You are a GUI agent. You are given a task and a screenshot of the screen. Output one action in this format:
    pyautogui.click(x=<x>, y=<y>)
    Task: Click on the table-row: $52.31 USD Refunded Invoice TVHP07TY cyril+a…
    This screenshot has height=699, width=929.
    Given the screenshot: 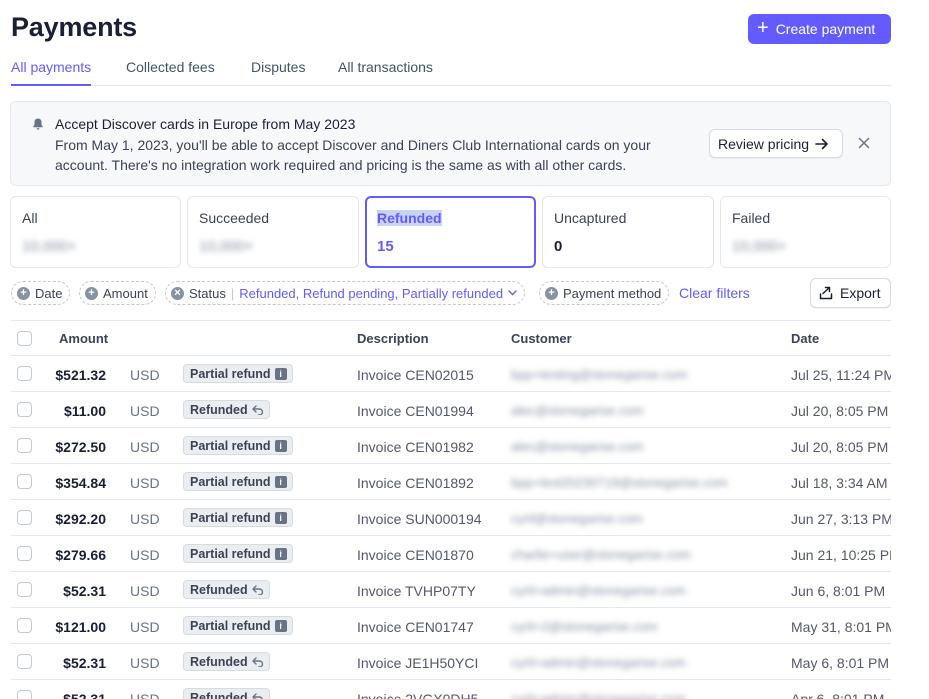 What is the action you would take?
    pyautogui.click(x=451, y=590)
    